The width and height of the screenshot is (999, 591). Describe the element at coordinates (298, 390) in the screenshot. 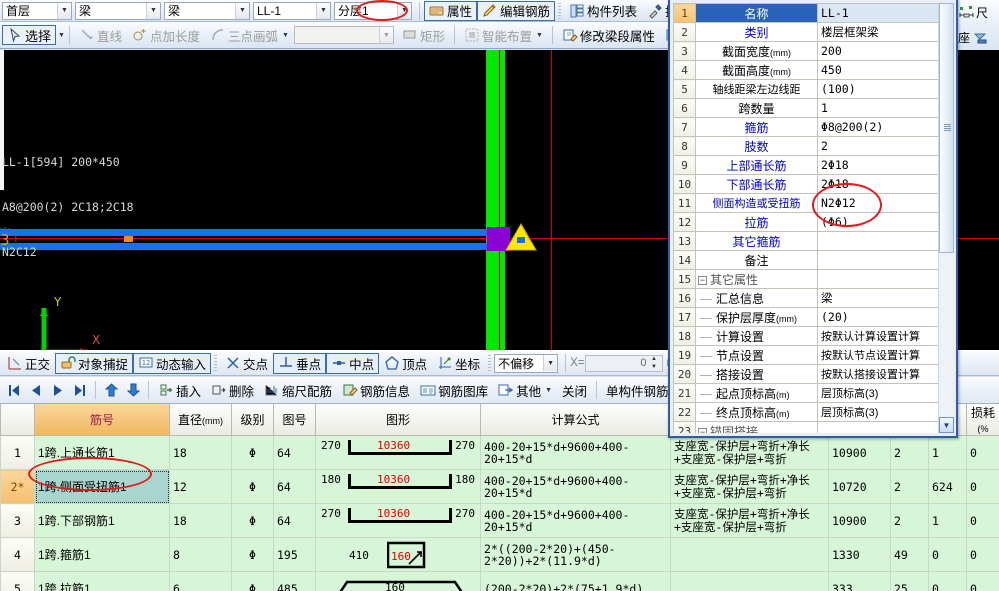

I see `scale-rebar-button: 缩尺配筋` at that location.